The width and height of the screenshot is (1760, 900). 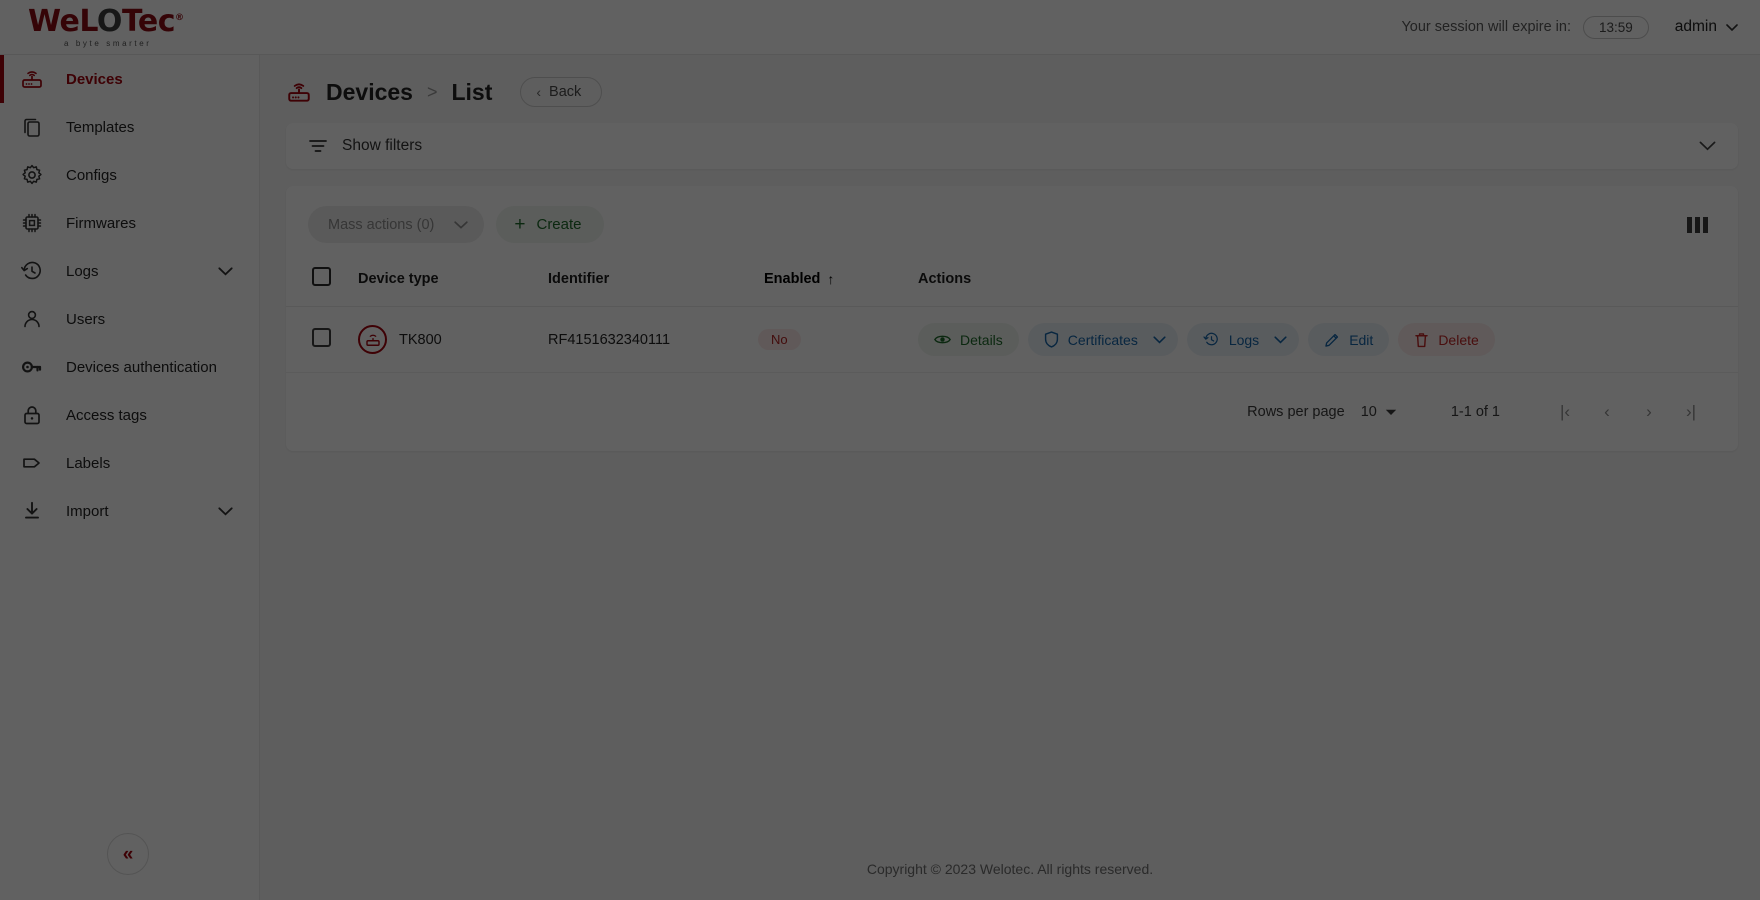 I want to click on back-button-label: Back, so click(x=565, y=92).